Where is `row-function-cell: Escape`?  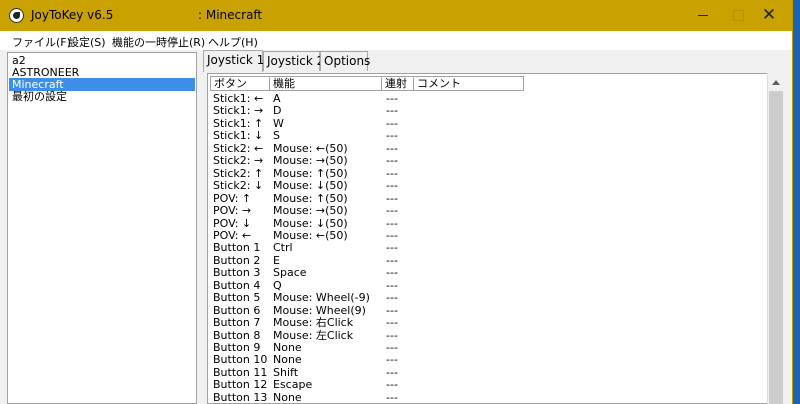 row-function-cell: Escape is located at coordinates (293, 385).